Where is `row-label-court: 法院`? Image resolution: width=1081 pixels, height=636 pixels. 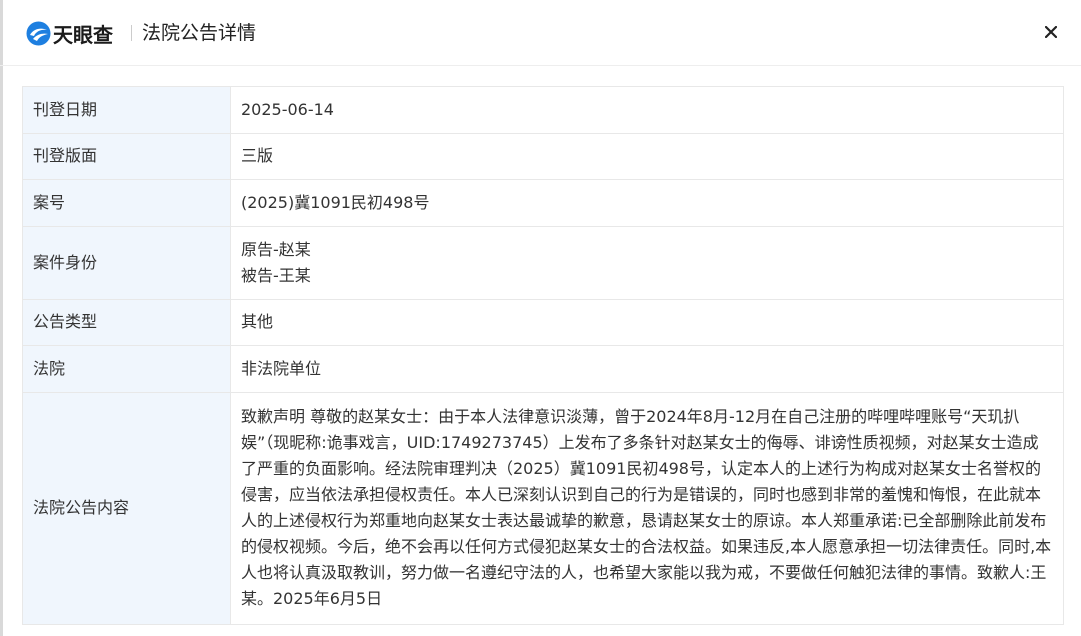 row-label-court: 法院 is located at coordinates (126, 369).